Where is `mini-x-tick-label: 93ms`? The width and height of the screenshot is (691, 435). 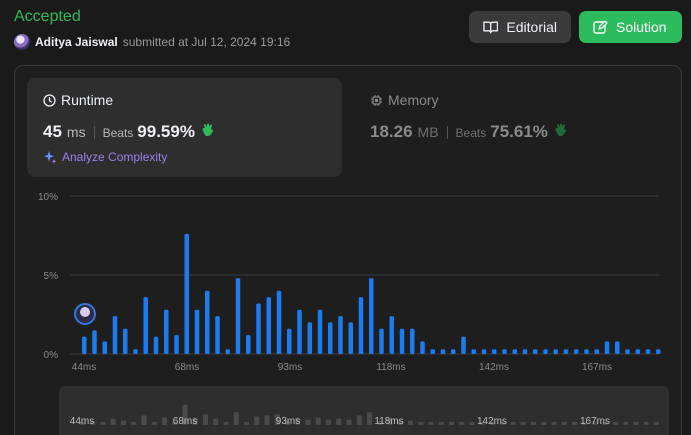 mini-x-tick-label: 93ms is located at coordinates (288, 421).